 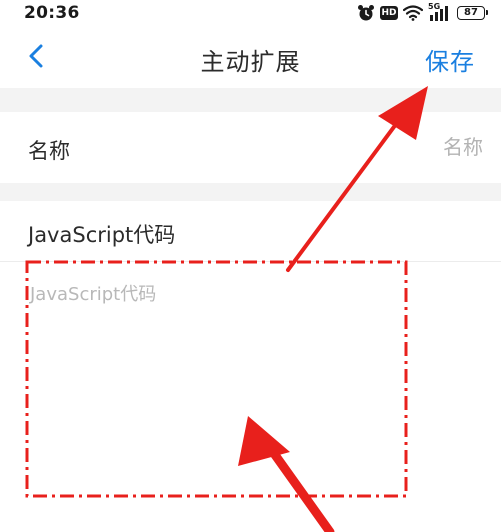 I want to click on divider, so click(x=250, y=261).